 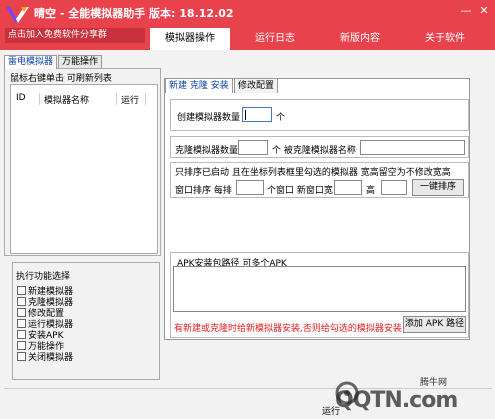 What do you see at coordinates (371, 191) in the screenshot?
I see `height-label: 高` at bounding box center [371, 191].